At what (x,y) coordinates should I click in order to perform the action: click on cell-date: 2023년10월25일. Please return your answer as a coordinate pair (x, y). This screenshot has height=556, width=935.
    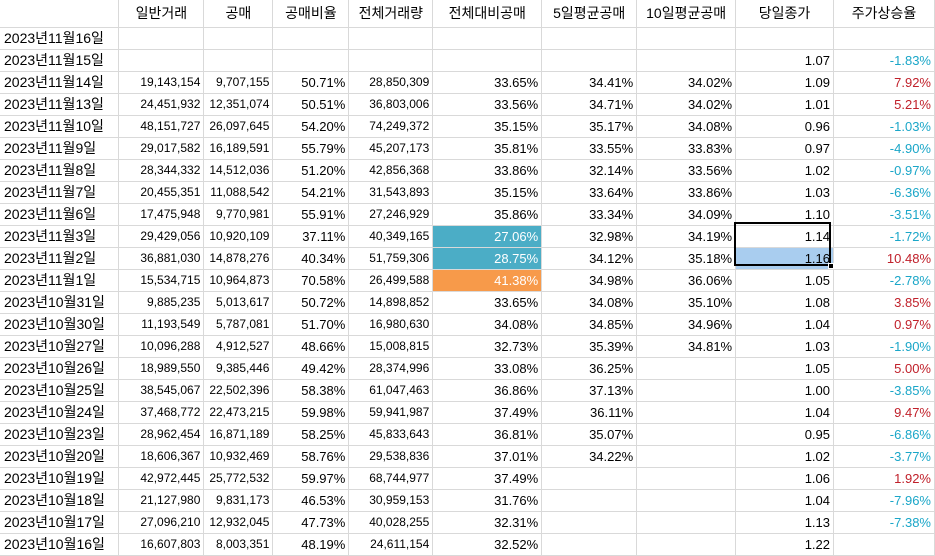
    Looking at the image, I should click on (60, 390).